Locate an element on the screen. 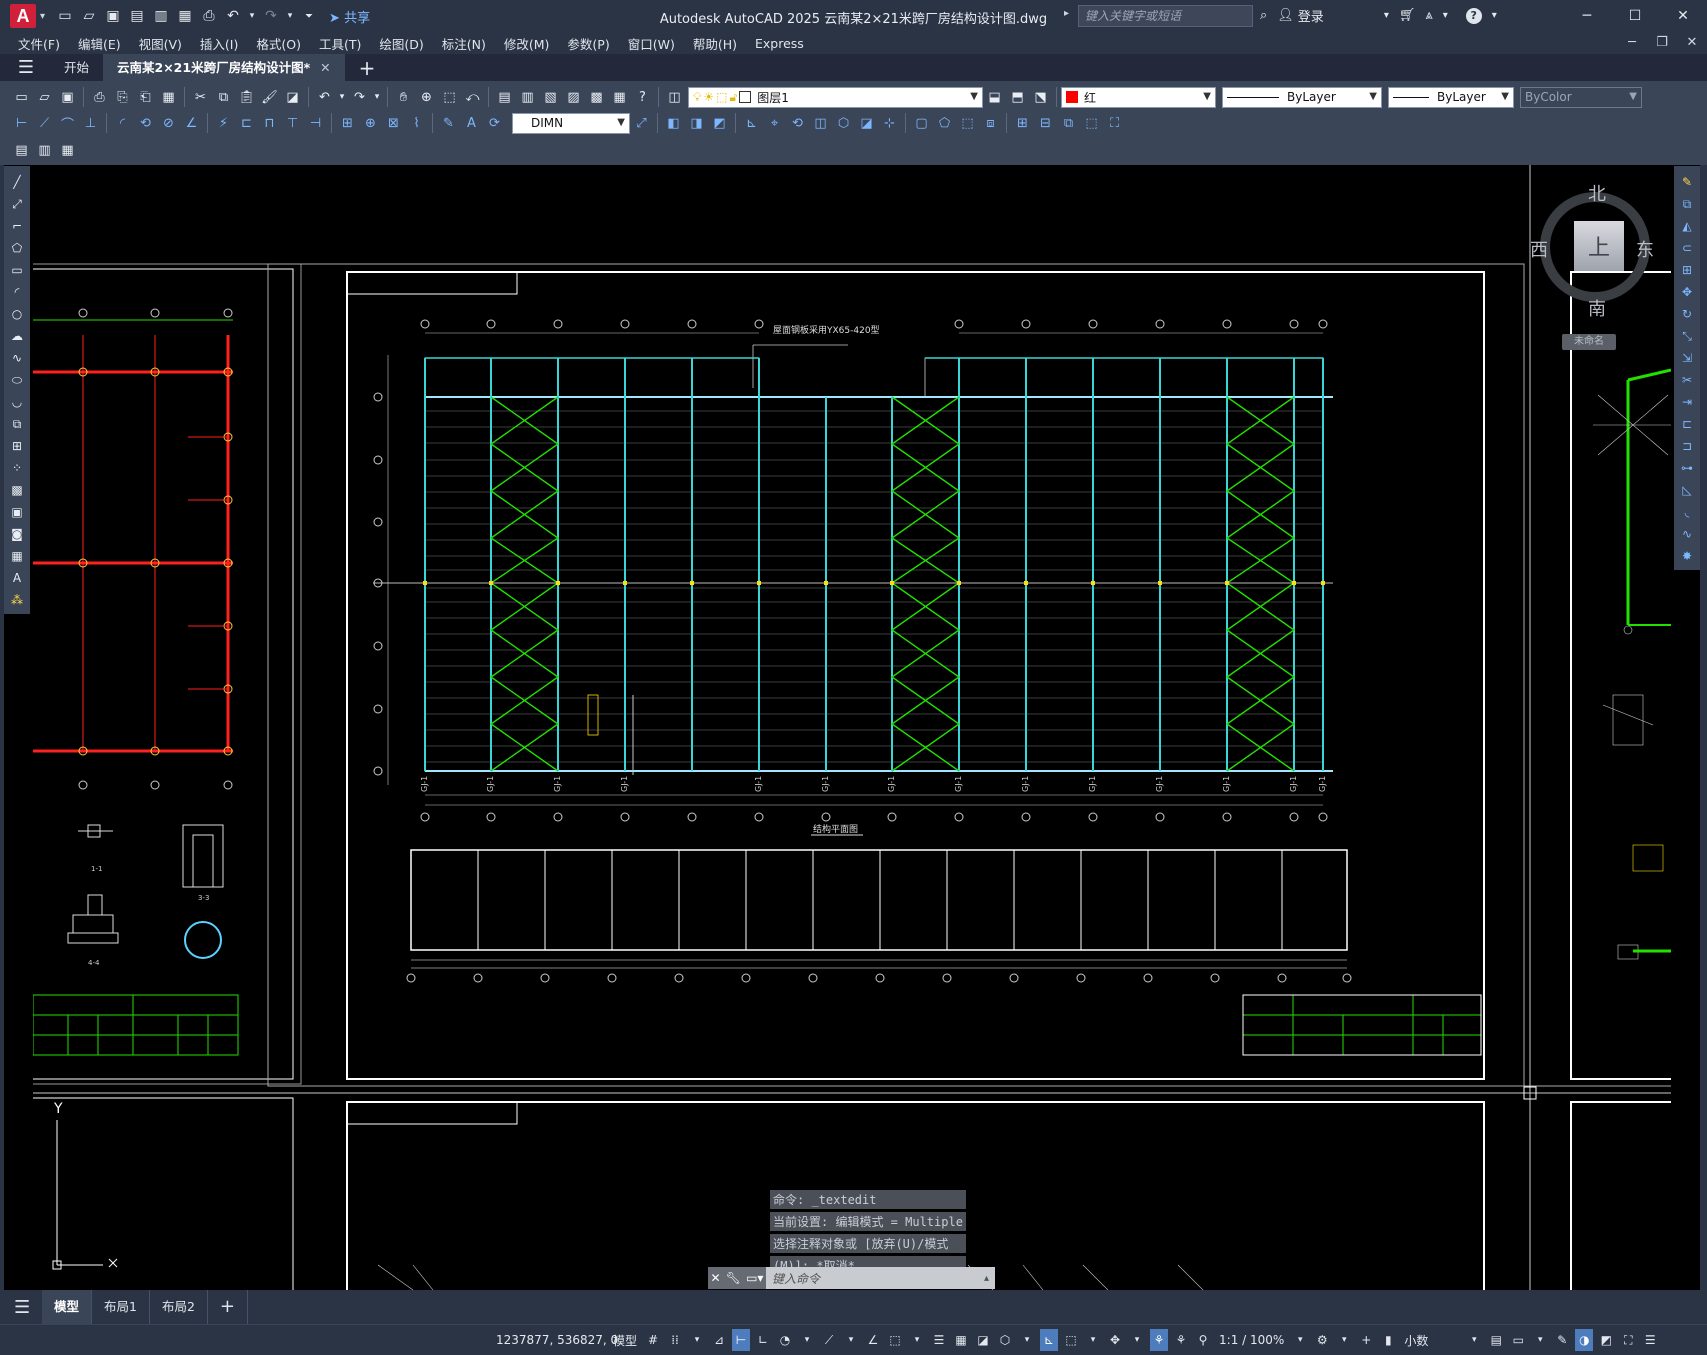 The image size is (1707, 1355). vp-poly-icon: ⬠ is located at coordinates (944, 123).